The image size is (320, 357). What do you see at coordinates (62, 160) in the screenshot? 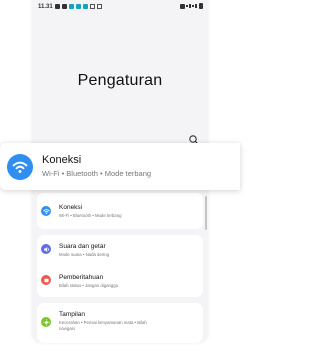
I see `highlight-title: Koneksi` at bounding box center [62, 160].